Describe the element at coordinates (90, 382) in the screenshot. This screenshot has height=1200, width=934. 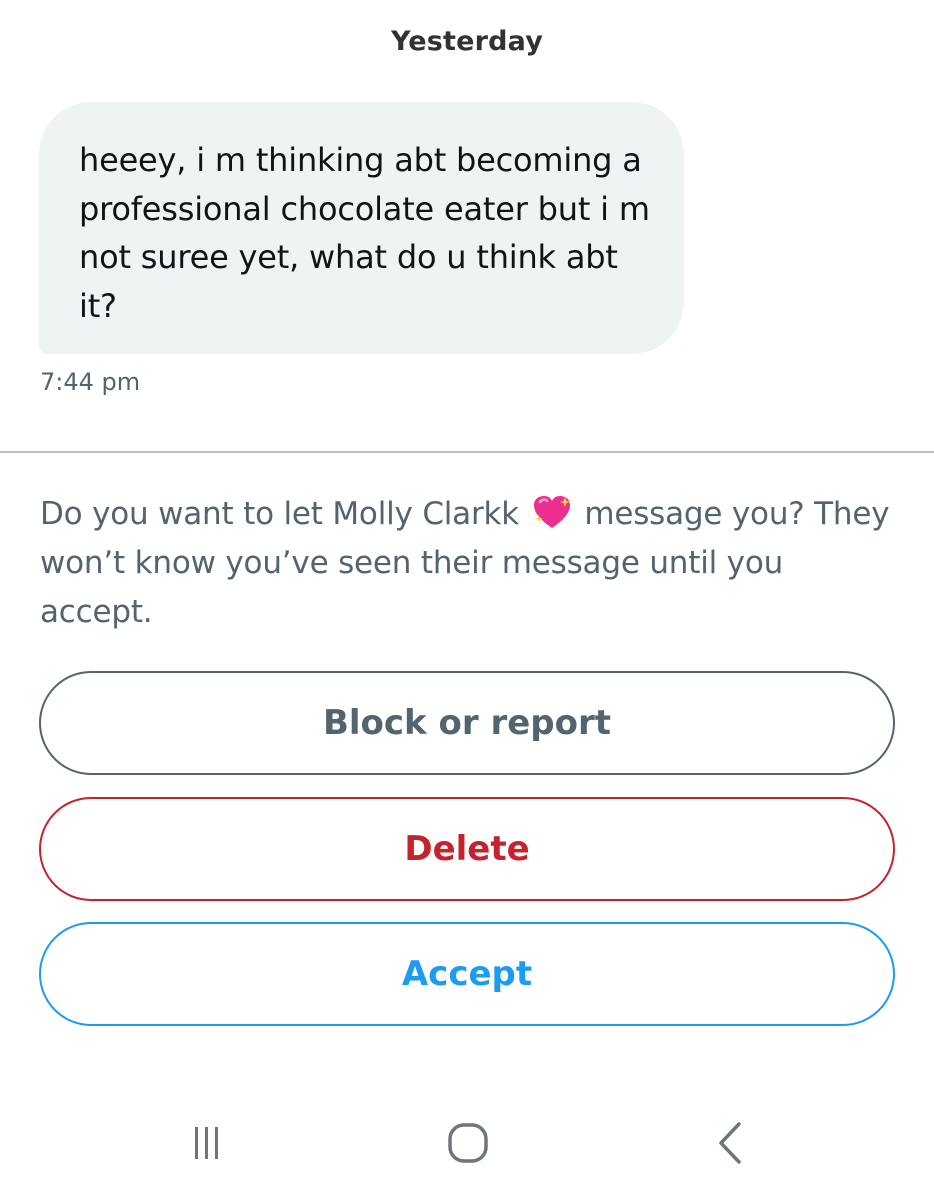
I see `message-timestamp: 7:44 pm` at that location.